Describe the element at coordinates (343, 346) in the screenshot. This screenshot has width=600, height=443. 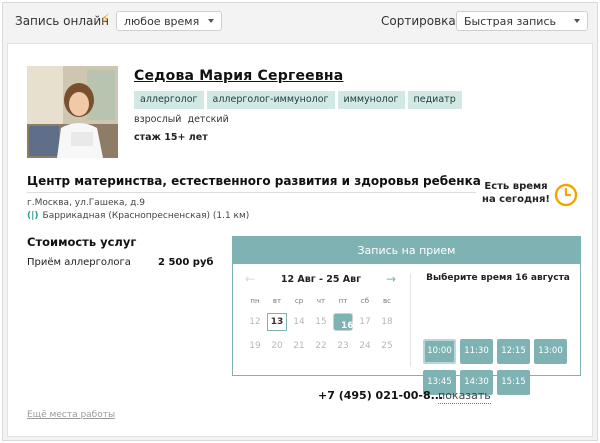
I see `calendar-day: 23` at that location.